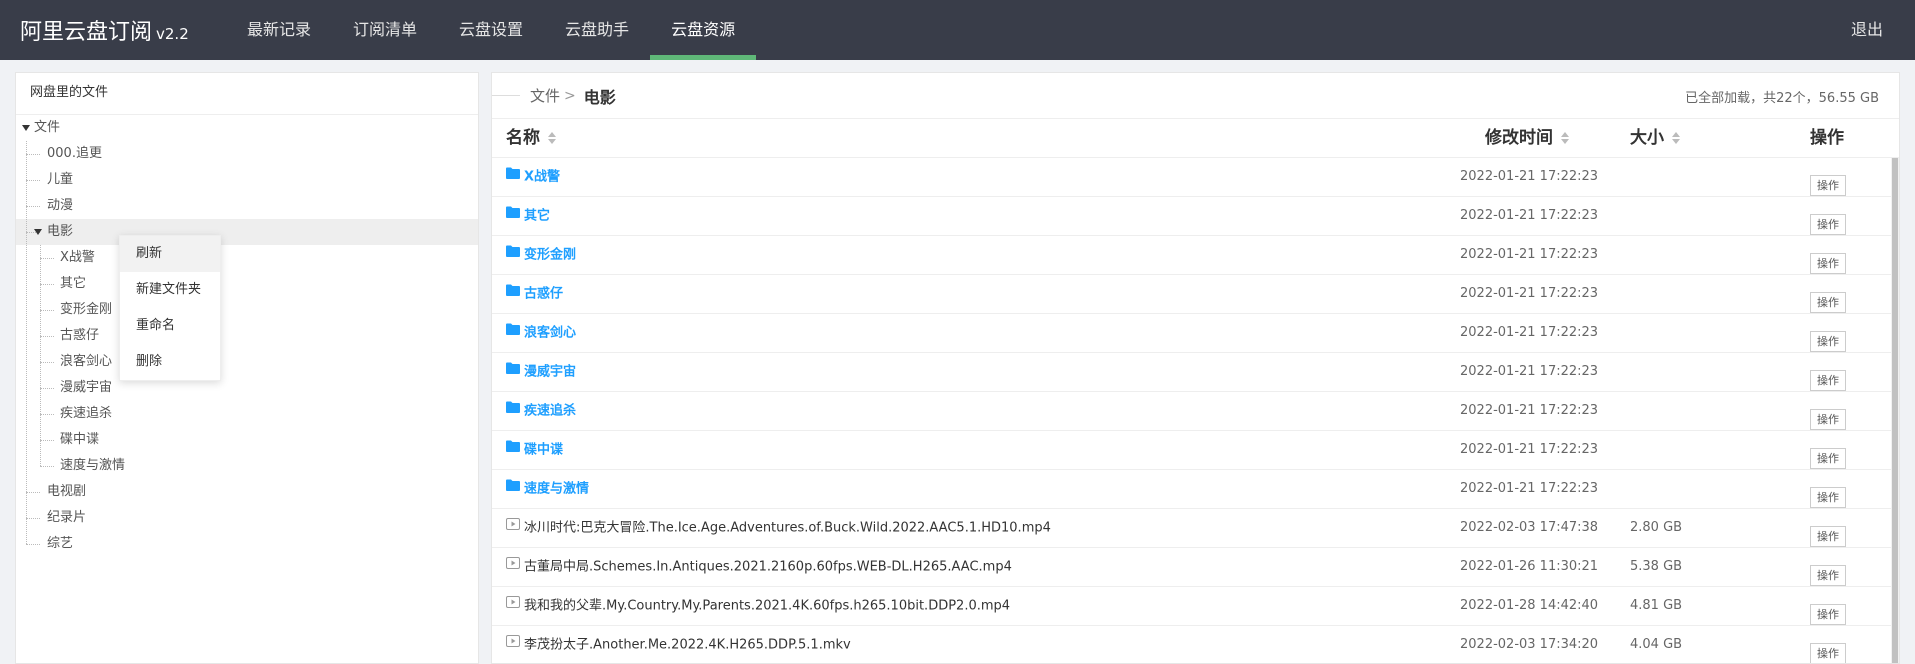 The image size is (1915, 664). What do you see at coordinates (247, 492) in the screenshot?
I see `tree-node: 电视剧` at bounding box center [247, 492].